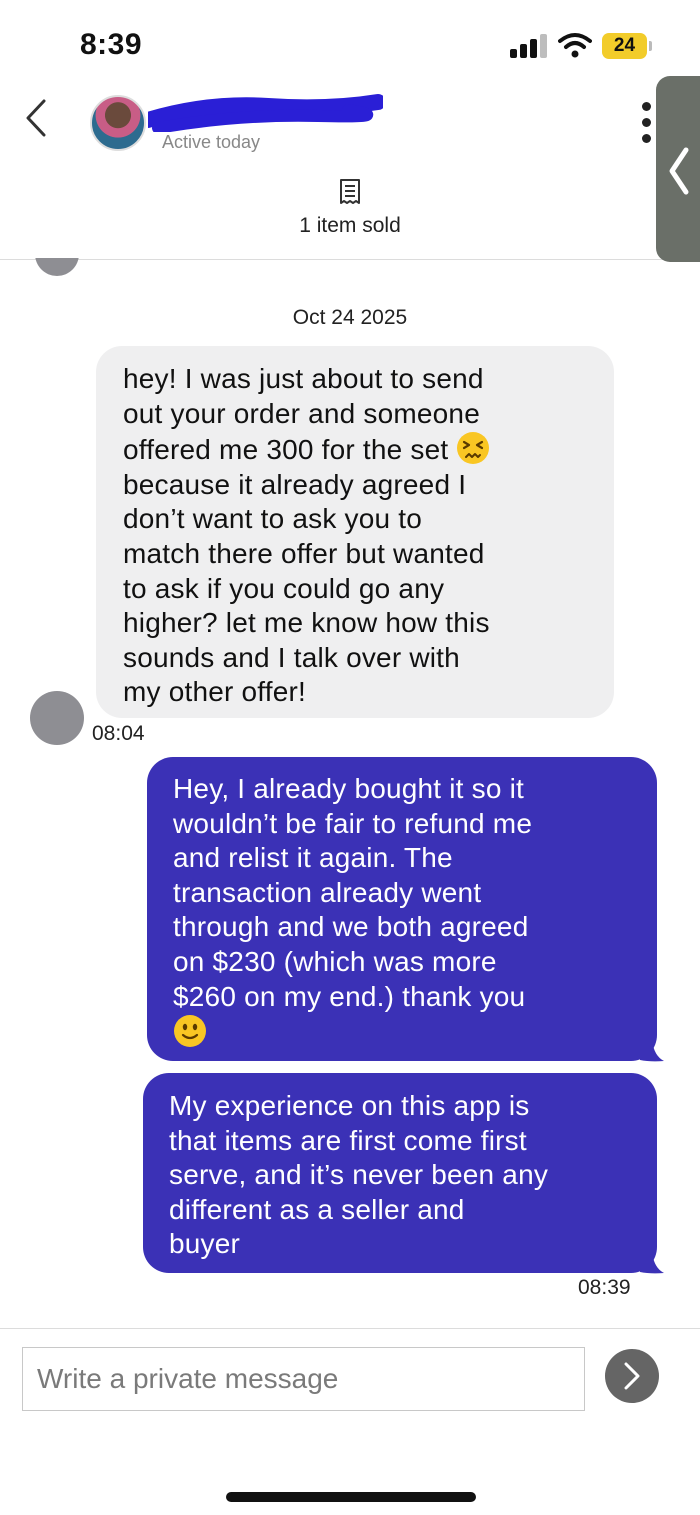  What do you see at coordinates (57, 269) in the screenshot?
I see `partial-avatar` at bounding box center [57, 269].